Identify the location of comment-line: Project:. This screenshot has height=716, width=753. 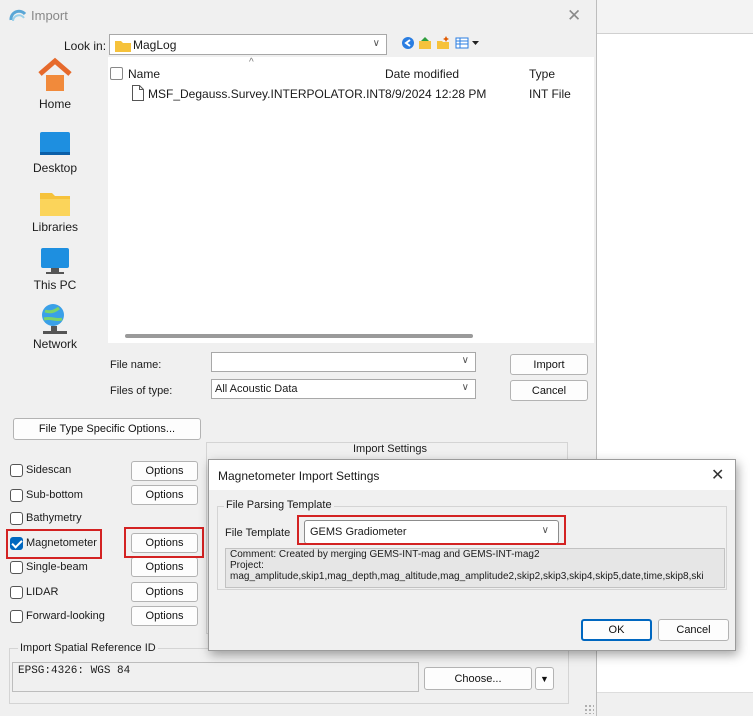
(247, 565).